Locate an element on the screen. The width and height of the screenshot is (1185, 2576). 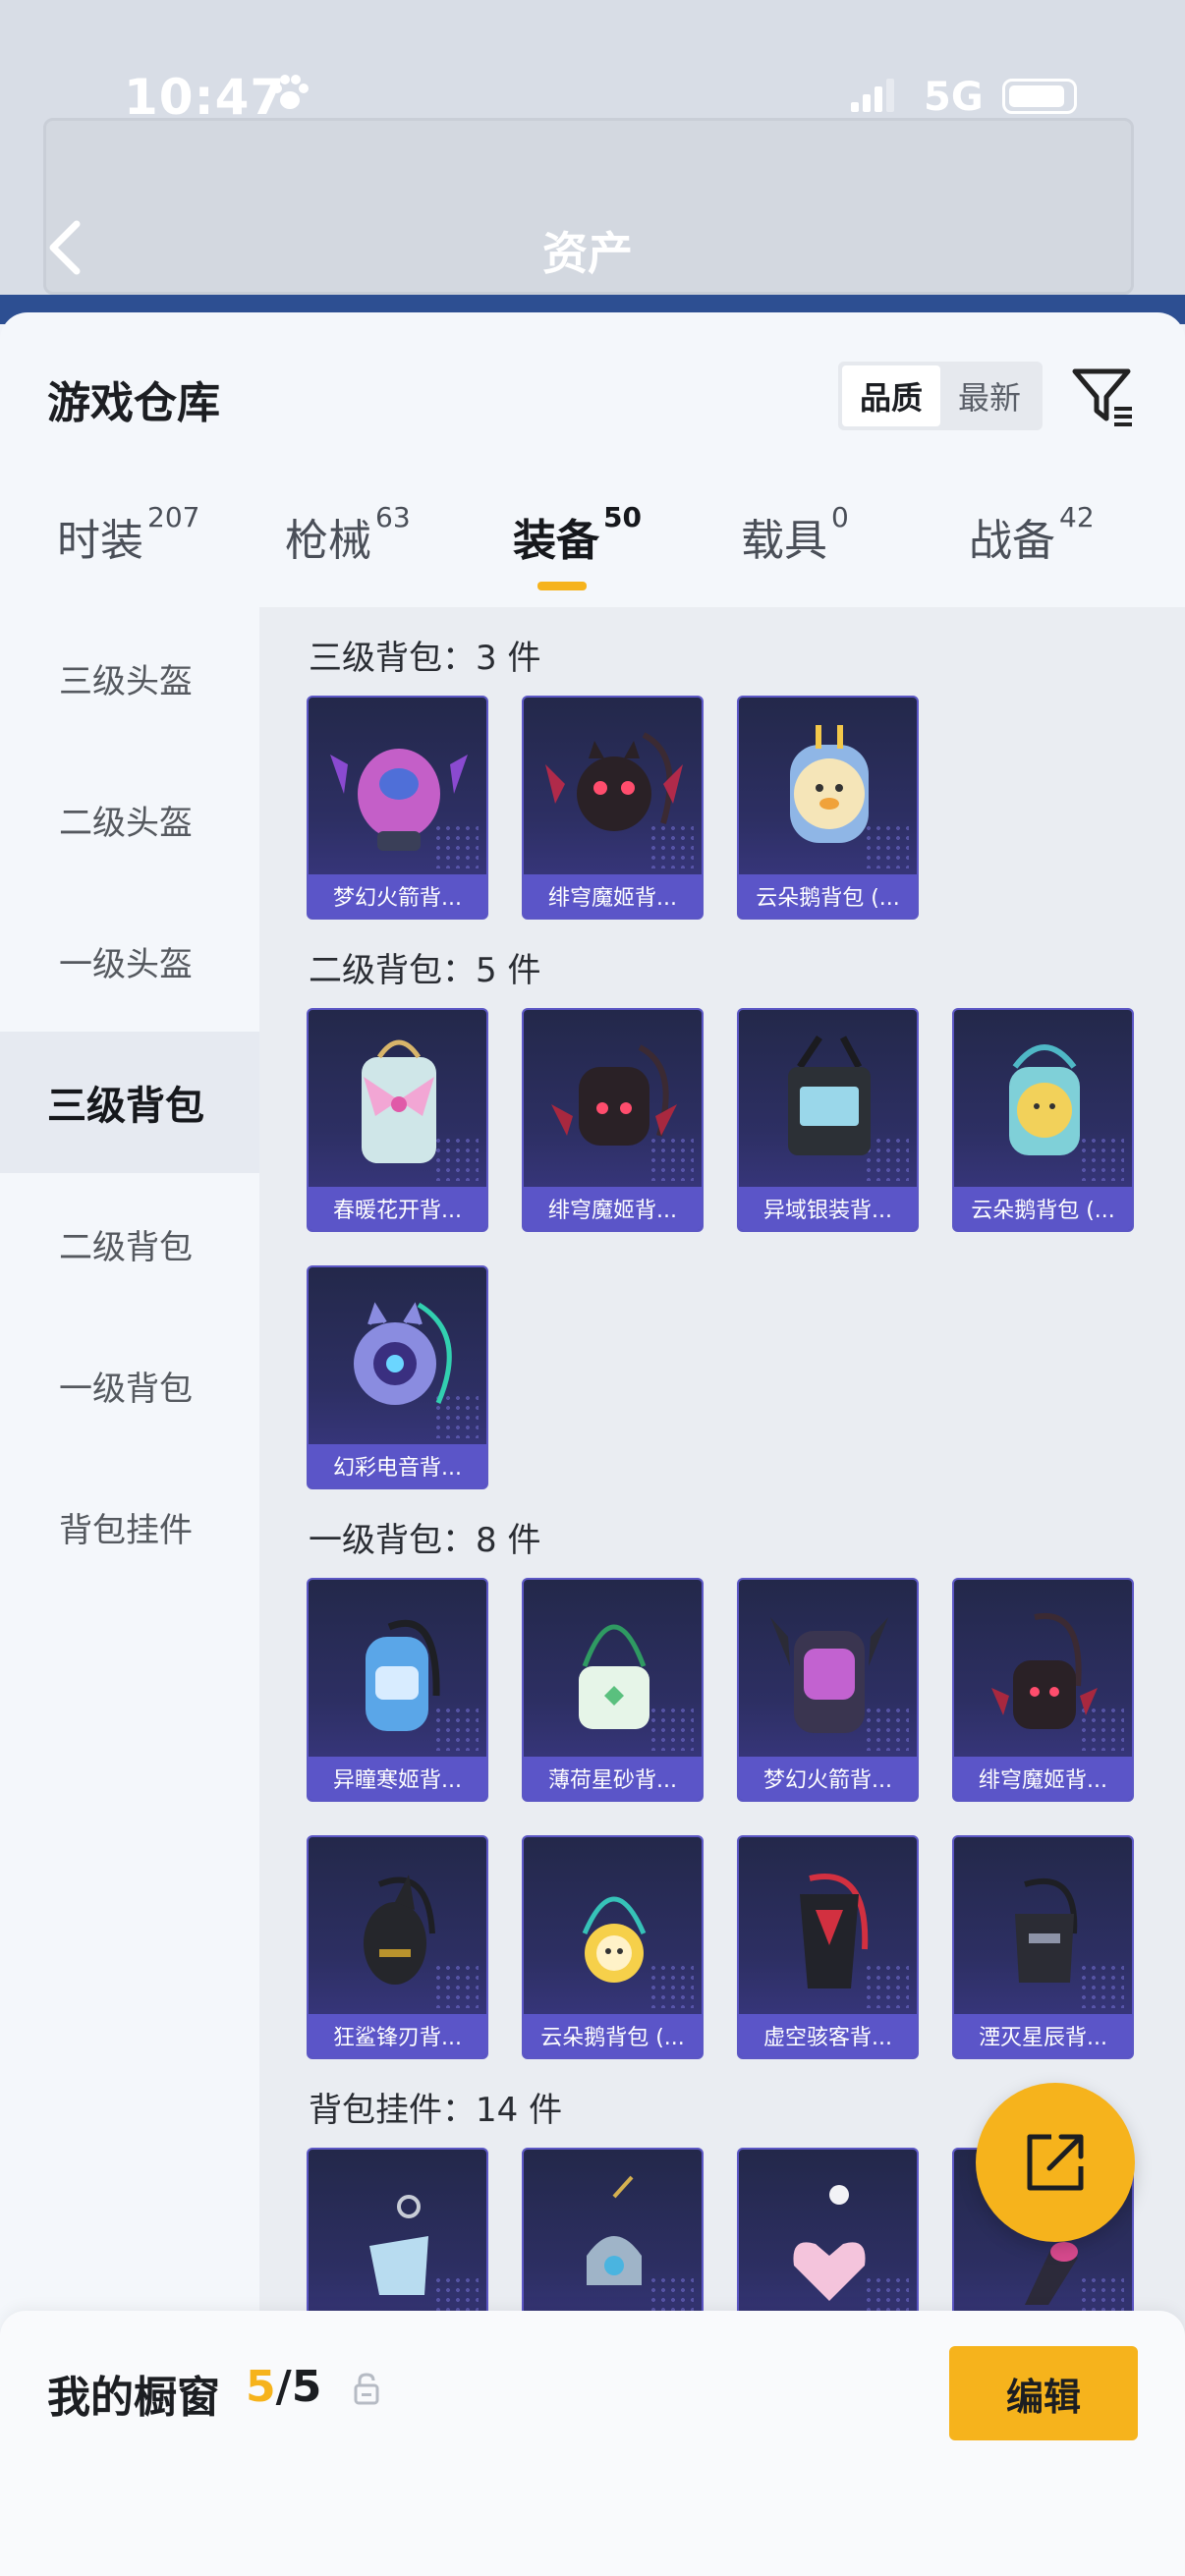
section-title-lv1-backpack: 一级背包：8 件 is located at coordinates (425, 1540).